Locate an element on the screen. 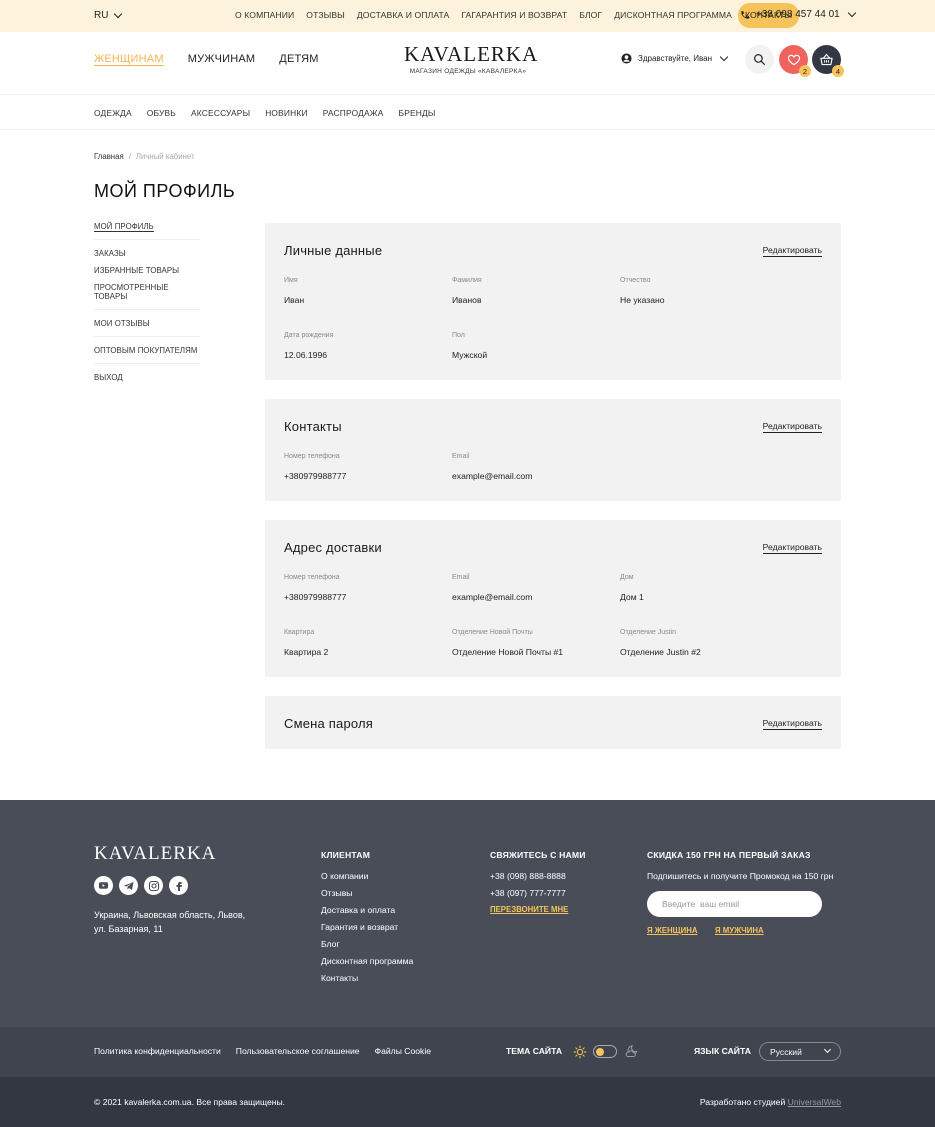 The image size is (935, 1127). footer-link-warranty: Гарантия и возврат is located at coordinates (367, 927).